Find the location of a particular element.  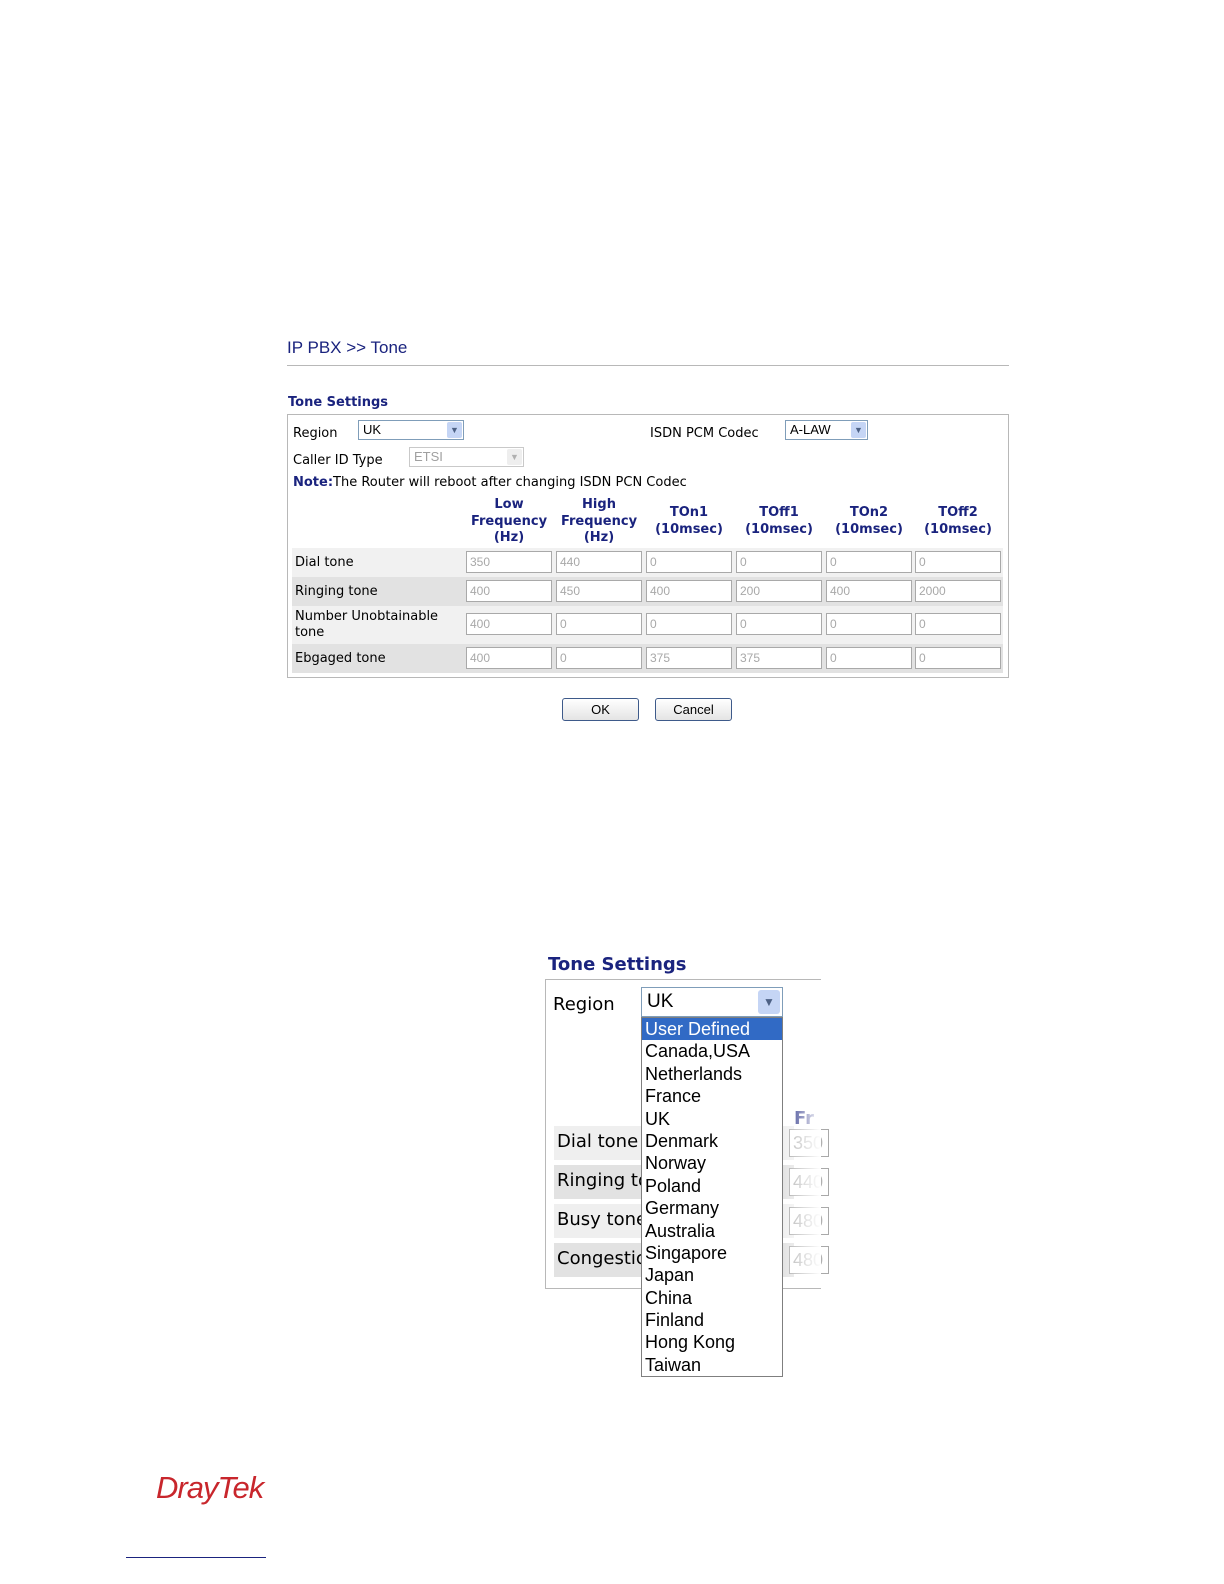

footer-divider is located at coordinates (196, 1557).